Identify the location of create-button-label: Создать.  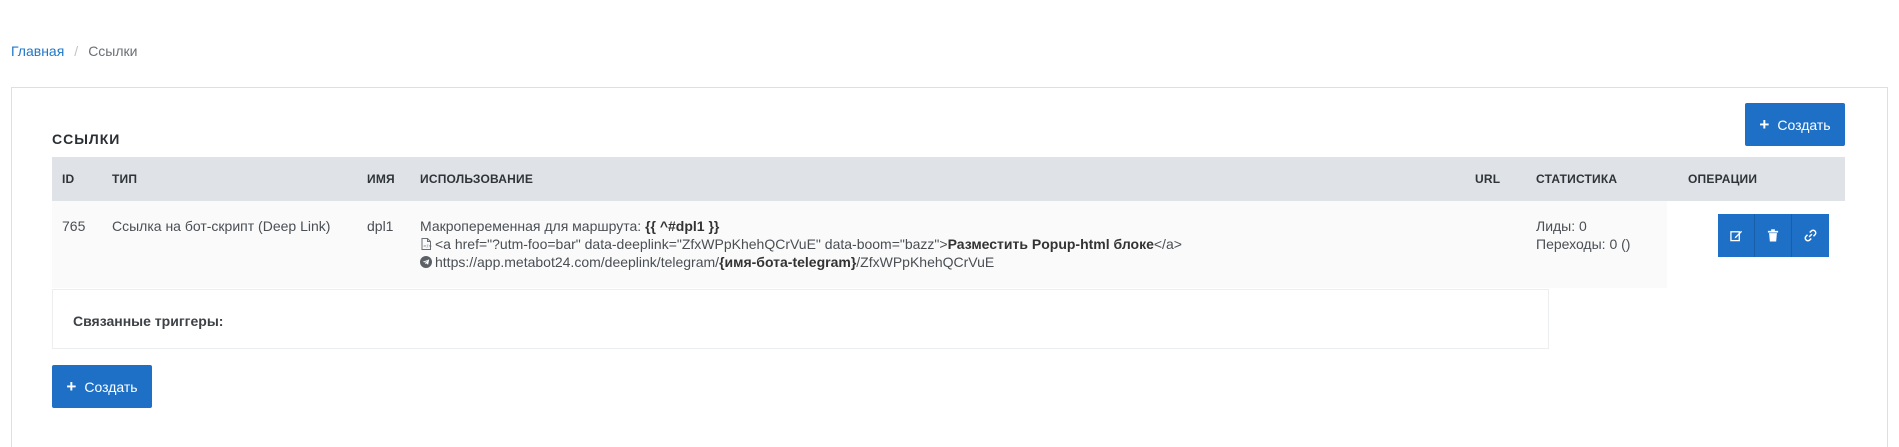
(1804, 124).